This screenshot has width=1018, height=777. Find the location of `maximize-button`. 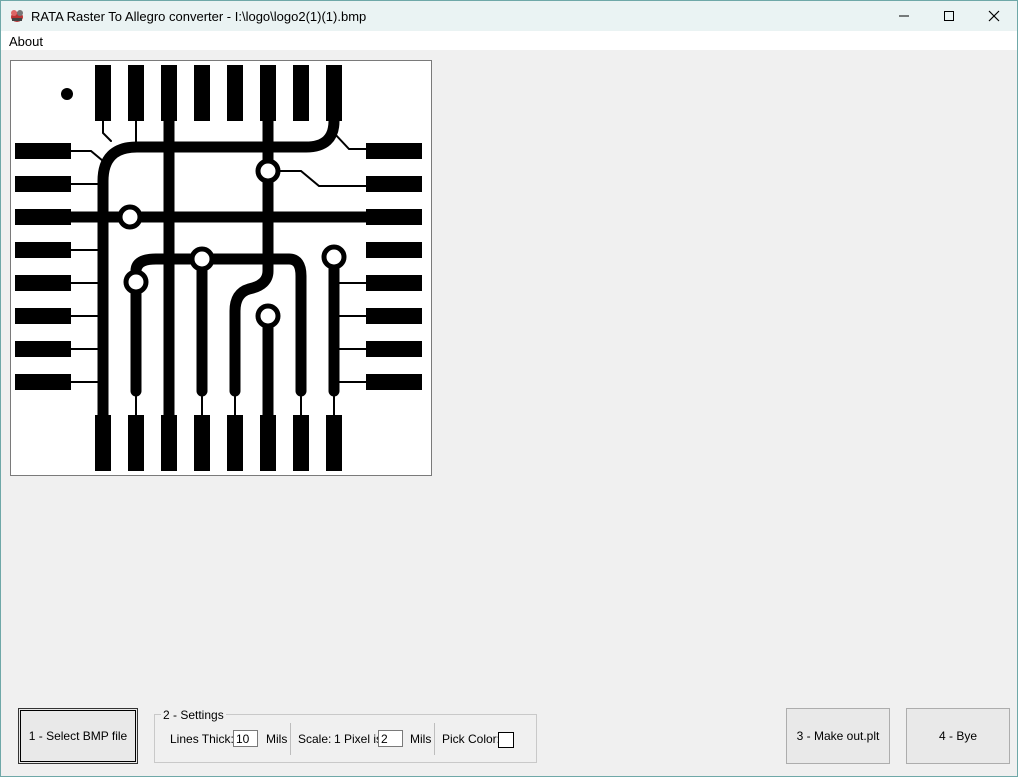

maximize-button is located at coordinates (949, 16).